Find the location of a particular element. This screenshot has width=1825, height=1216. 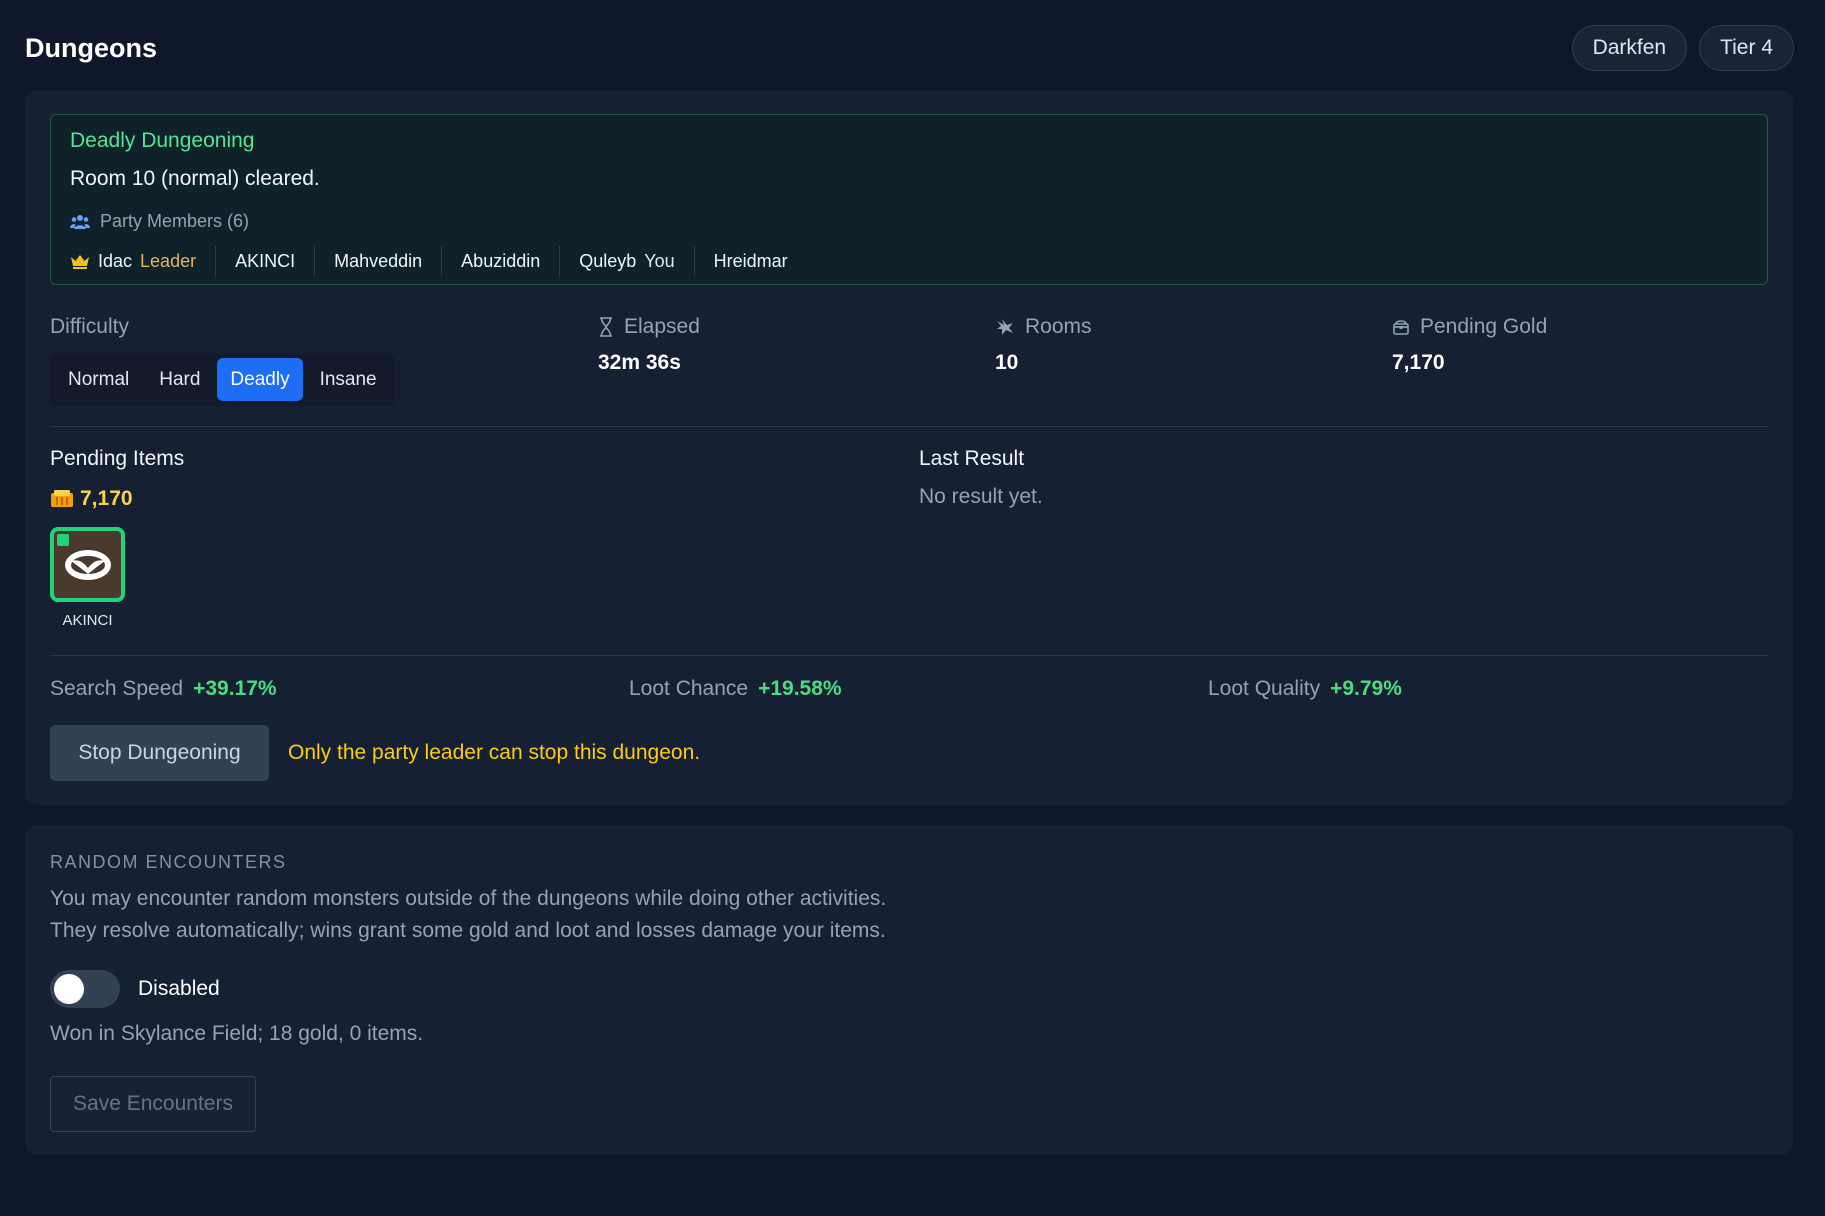

difficulty-hard-button: Hard is located at coordinates (179, 379).